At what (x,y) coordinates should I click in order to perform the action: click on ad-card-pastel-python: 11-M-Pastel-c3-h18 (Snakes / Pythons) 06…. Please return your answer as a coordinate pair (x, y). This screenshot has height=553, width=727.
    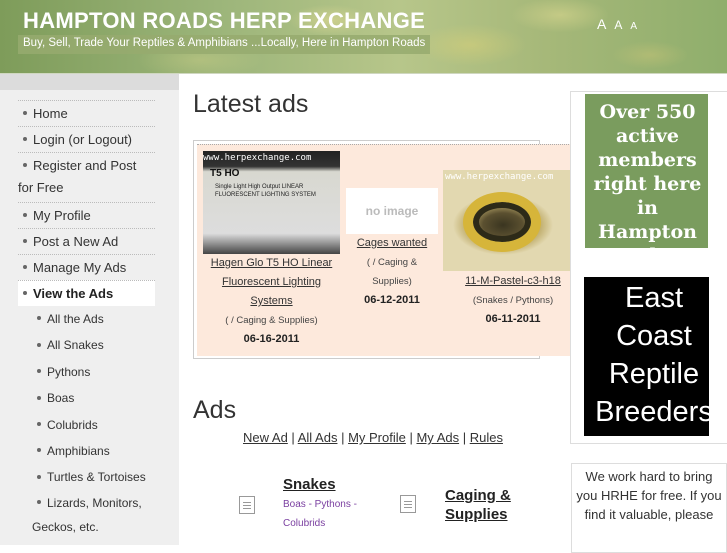
    Looking at the image, I should click on (513, 300).